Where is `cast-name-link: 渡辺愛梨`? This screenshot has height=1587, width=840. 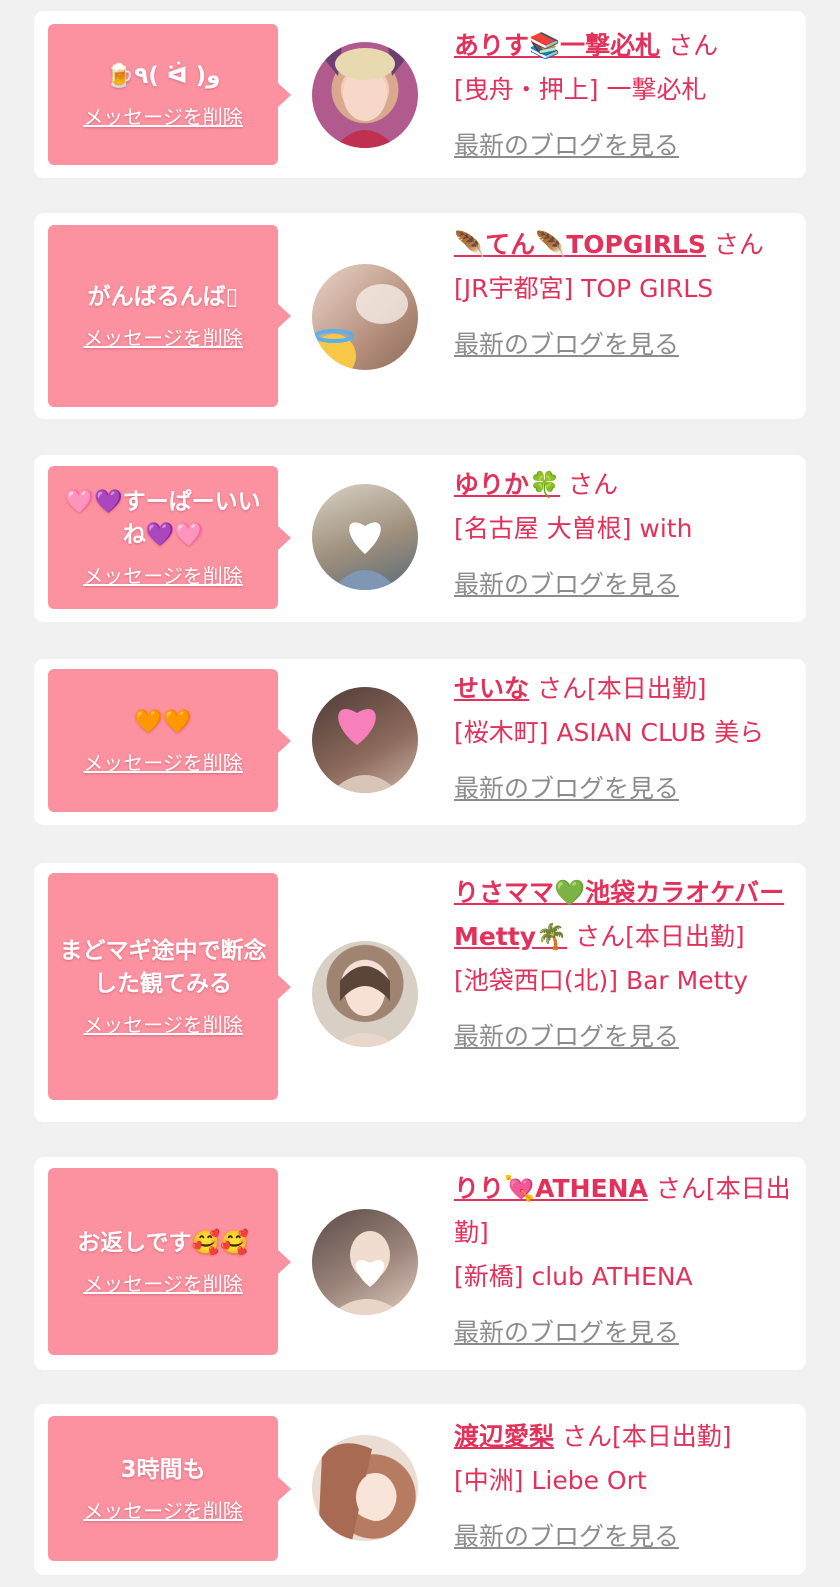 cast-name-link: 渡辺愛梨 is located at coordinates (504, 1436).